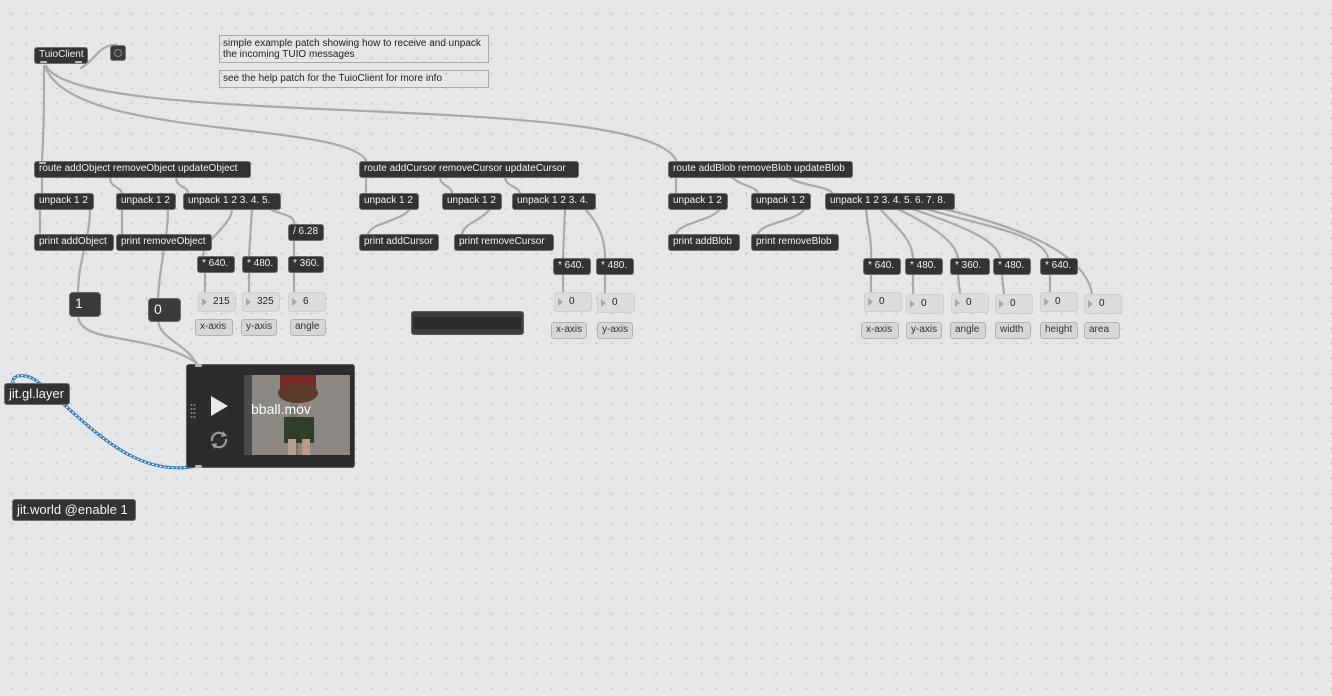 This screenshot has width=1332, height=696. I want to click on label-blob-y-text: y-axis, so click(924, 329).